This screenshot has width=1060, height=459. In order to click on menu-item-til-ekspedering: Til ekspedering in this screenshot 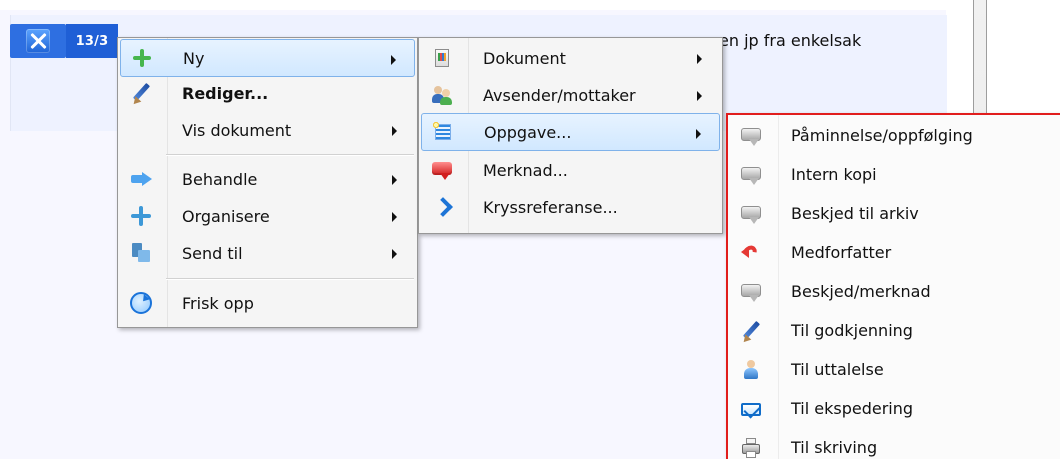, I will do `click(894, 408)`.